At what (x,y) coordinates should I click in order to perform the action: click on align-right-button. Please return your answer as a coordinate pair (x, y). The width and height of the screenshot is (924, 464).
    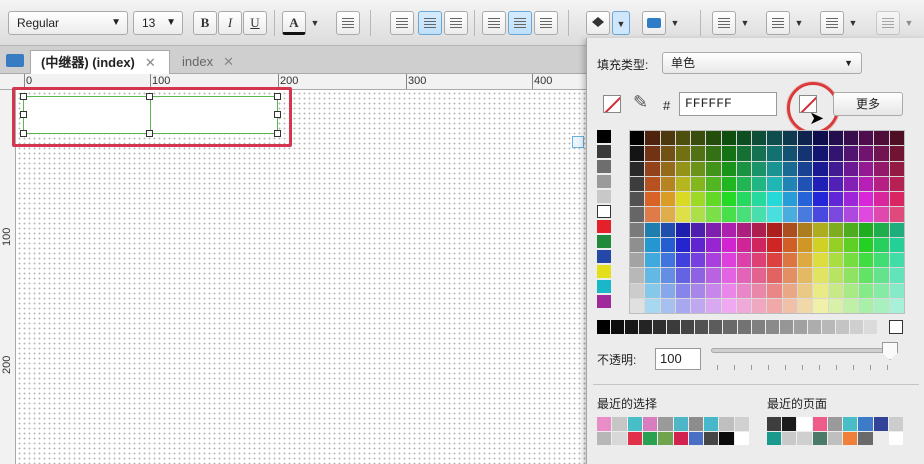
    Looking at the image, I should click on (456, 23).